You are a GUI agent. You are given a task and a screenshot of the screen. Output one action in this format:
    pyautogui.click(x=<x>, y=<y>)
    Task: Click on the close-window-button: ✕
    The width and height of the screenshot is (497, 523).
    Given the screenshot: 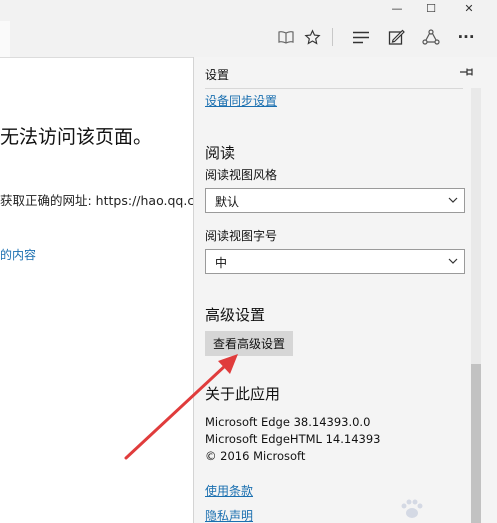 What is the action you would take?
    pyautogui.click(x=469, y=8)
    